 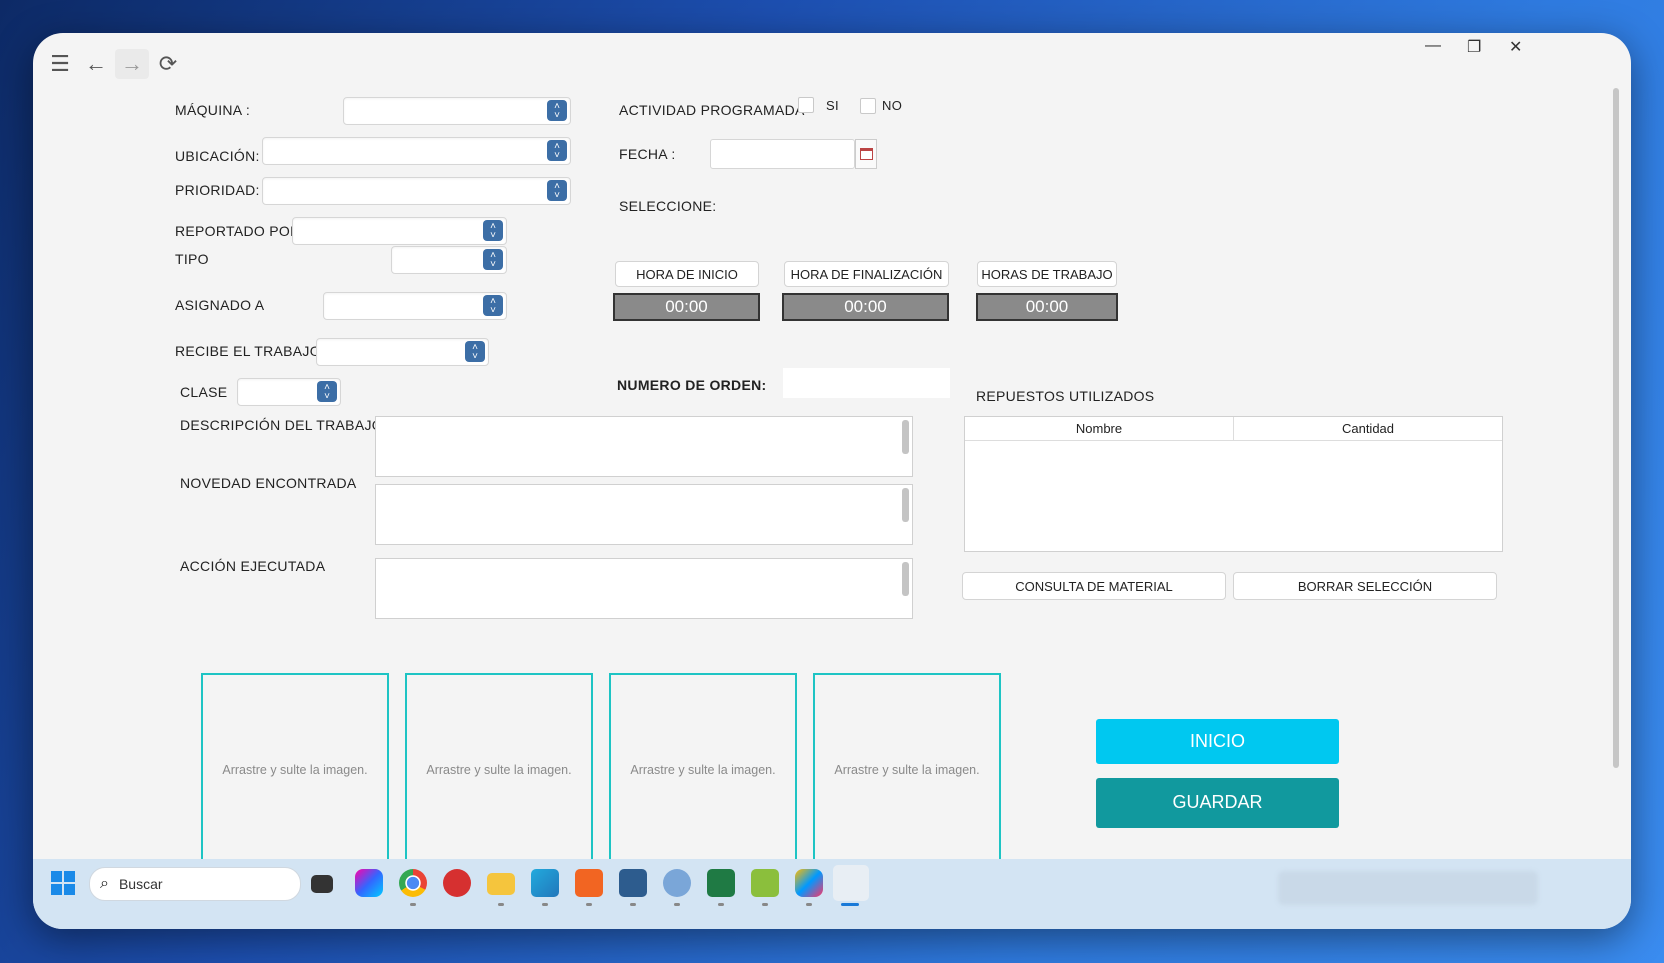 What do you see at coordinates (687, 274) in the screenshot?
I see `hora-inicio-button: HORA DE INICIO` at bounding box center [687, 274].